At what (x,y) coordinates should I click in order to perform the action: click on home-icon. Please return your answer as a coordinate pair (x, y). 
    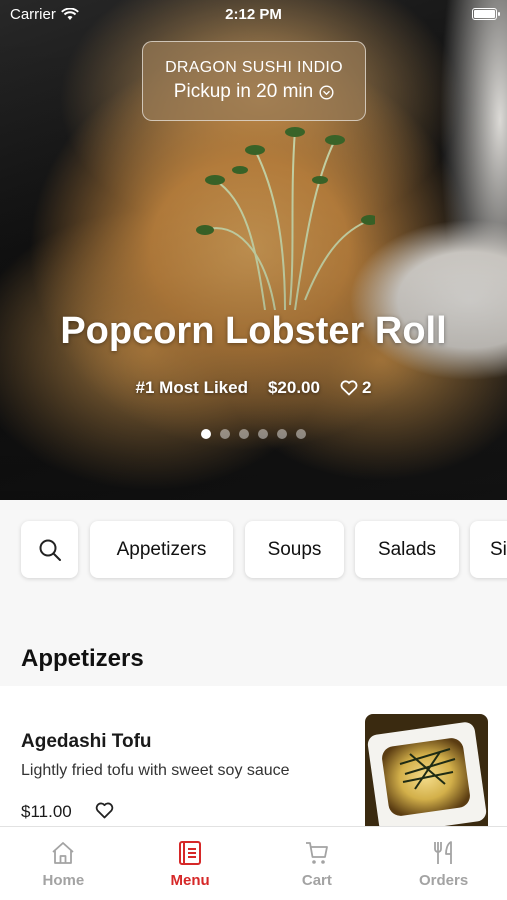
    Looking at the image, I should click on (63, 853).